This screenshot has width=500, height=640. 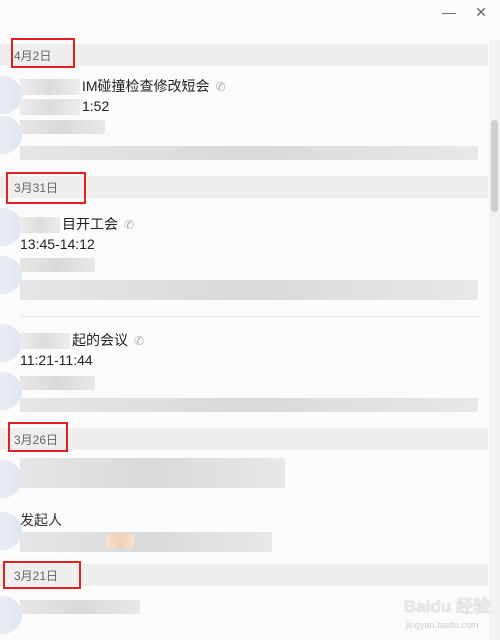 I want to click on watermark-url: jingyan.baidu.com, so click(x=442, y=625).